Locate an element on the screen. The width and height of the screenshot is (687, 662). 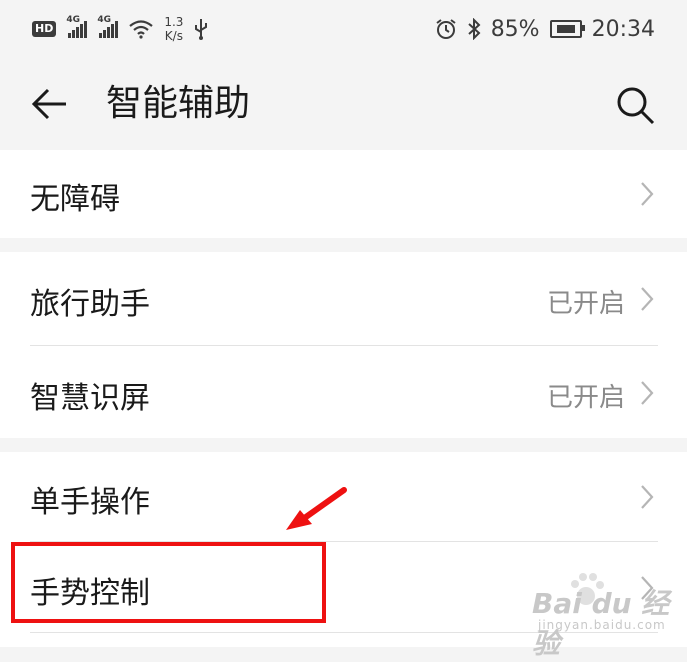
settings-item-label: 无障碍 is located at coordinates (75, 199).